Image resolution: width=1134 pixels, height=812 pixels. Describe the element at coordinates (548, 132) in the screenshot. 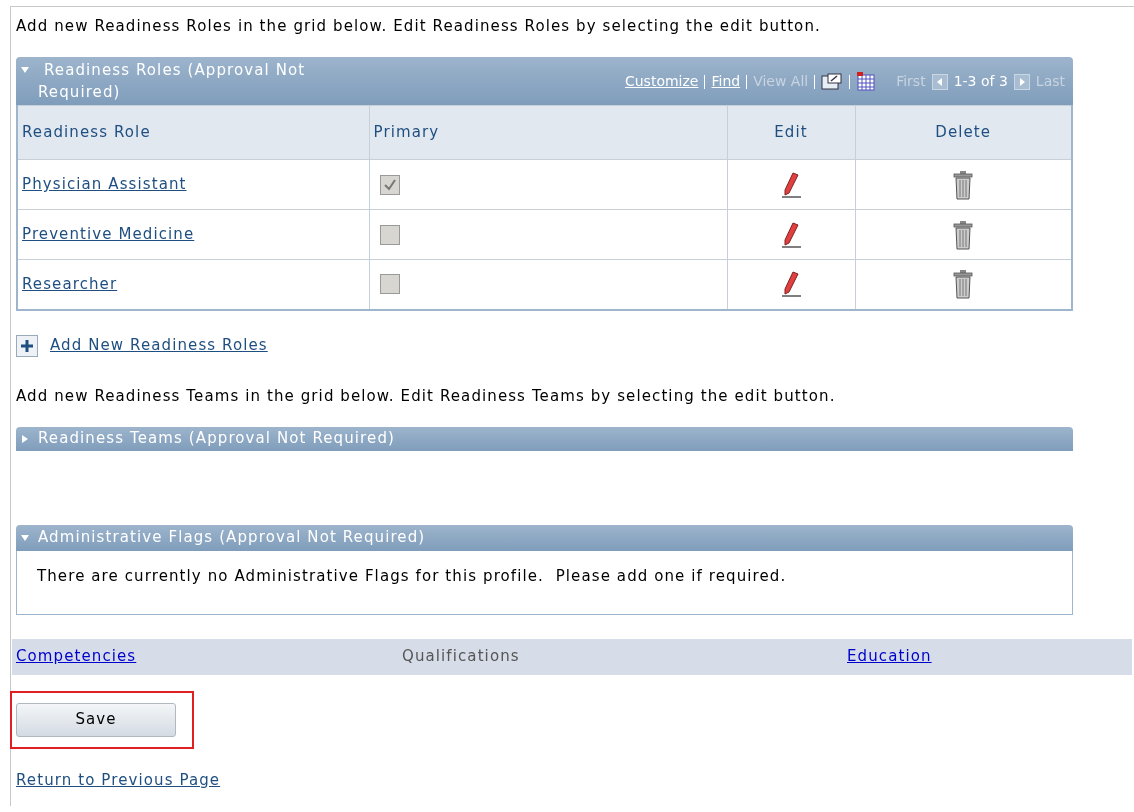

I see `column-header: Primary` at that location.